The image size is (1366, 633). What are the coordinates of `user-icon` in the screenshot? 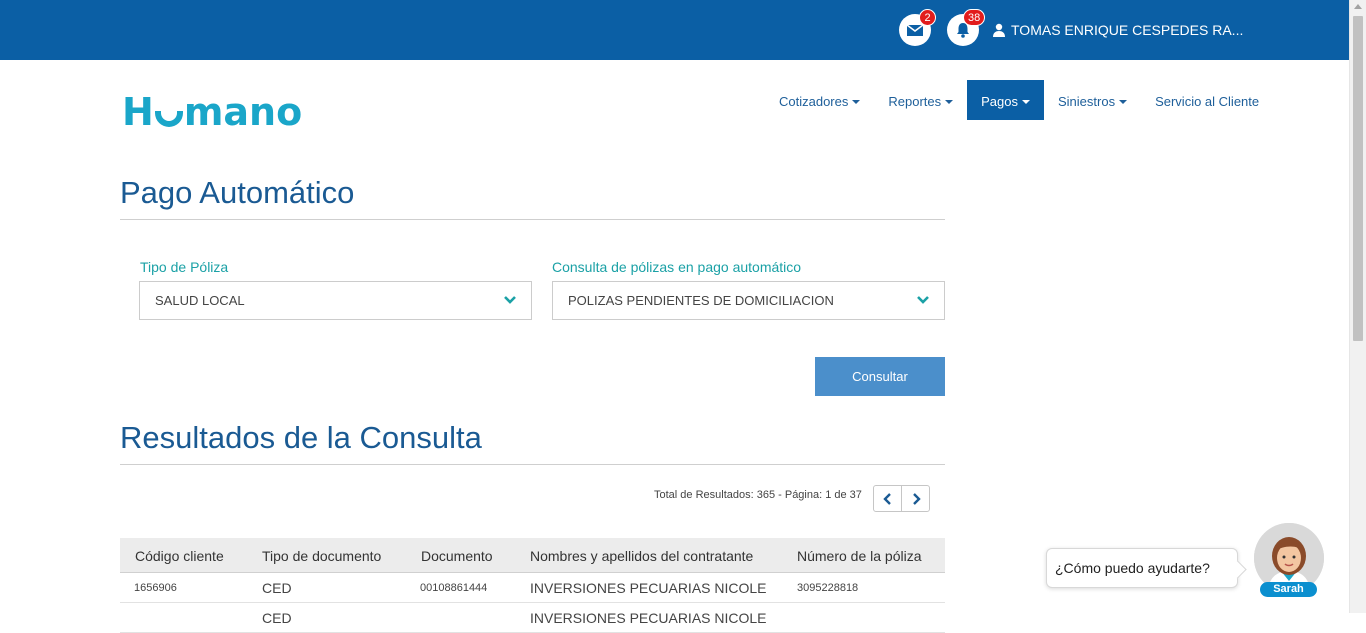 It's located at (999, 30).